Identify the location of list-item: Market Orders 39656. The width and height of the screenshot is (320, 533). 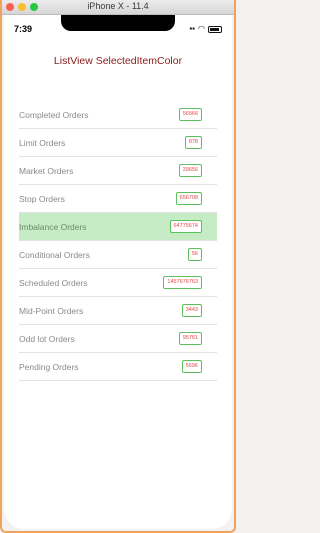
(118, 171).